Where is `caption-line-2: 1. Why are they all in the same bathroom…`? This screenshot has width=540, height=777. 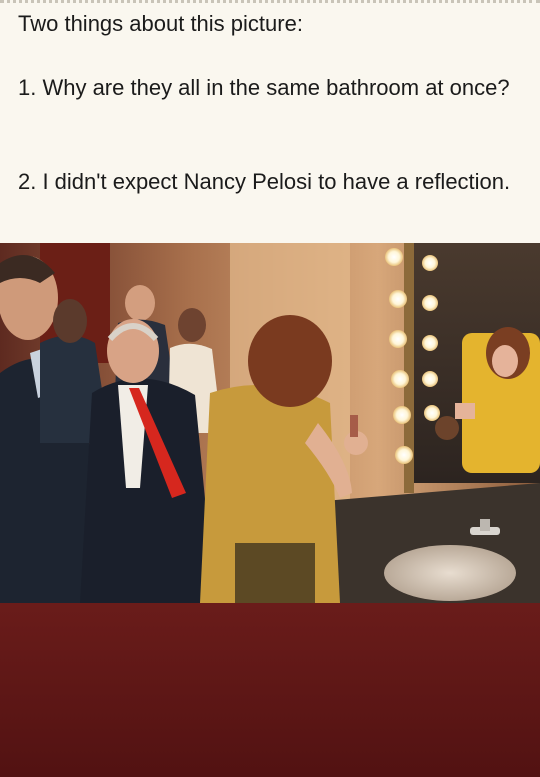
caption-line-2: 1. Why are they all in the same bathroom… is located at coordinates (264, 87).